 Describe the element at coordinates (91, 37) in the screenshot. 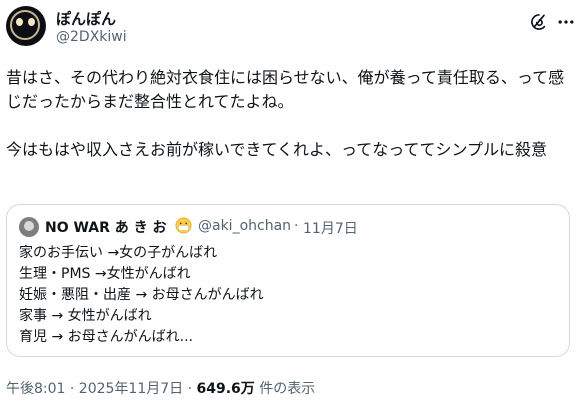

I see `author-handle: @2DXkiwi` at that location.